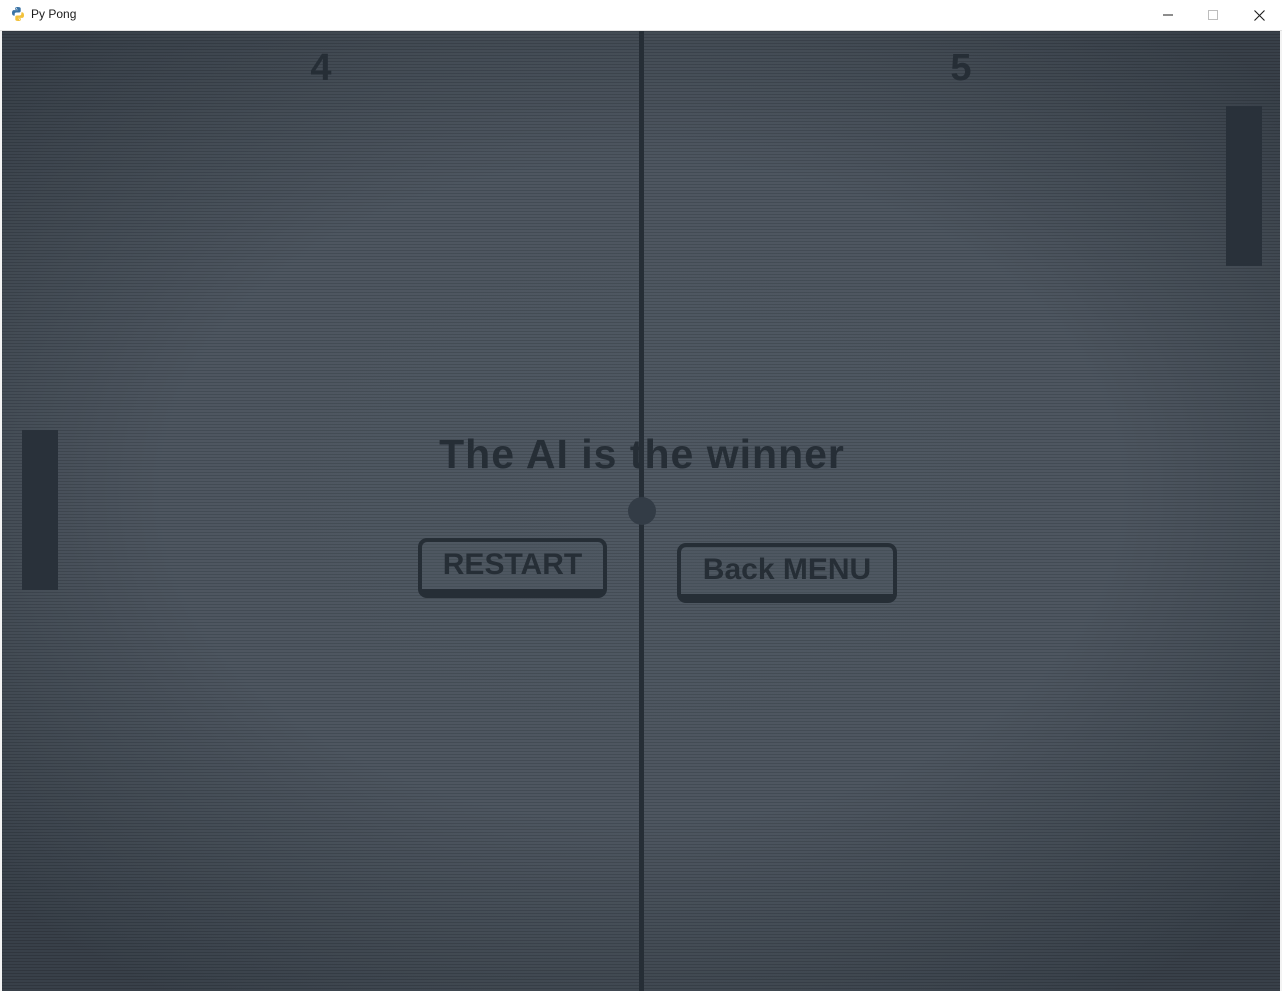  Describe the element at coordinates (642, 454) in the screenshot. I see `winner-message: The AI is the winner` at that location.